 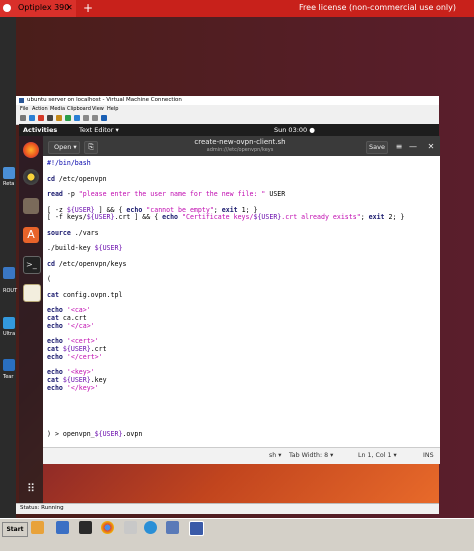 I want to click on remote-tab-title: Optiplex 390, so click(x=44, y=7).